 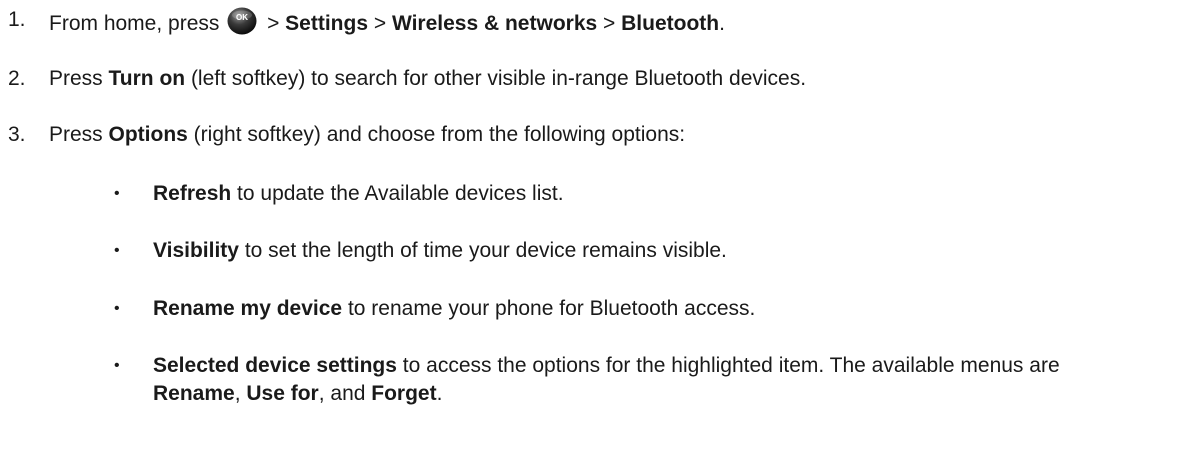 What do you see at coordinates (282, 393) in the screenshot?
I see `menu-use-for: Use for` at bounding box center [282, 393].